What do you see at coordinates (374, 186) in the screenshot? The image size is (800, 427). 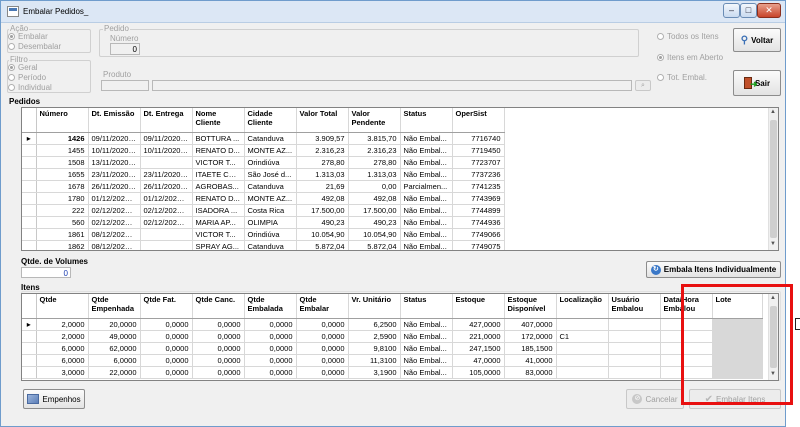 I see `table-cell: 0,00` at bounding box center [374, 186].